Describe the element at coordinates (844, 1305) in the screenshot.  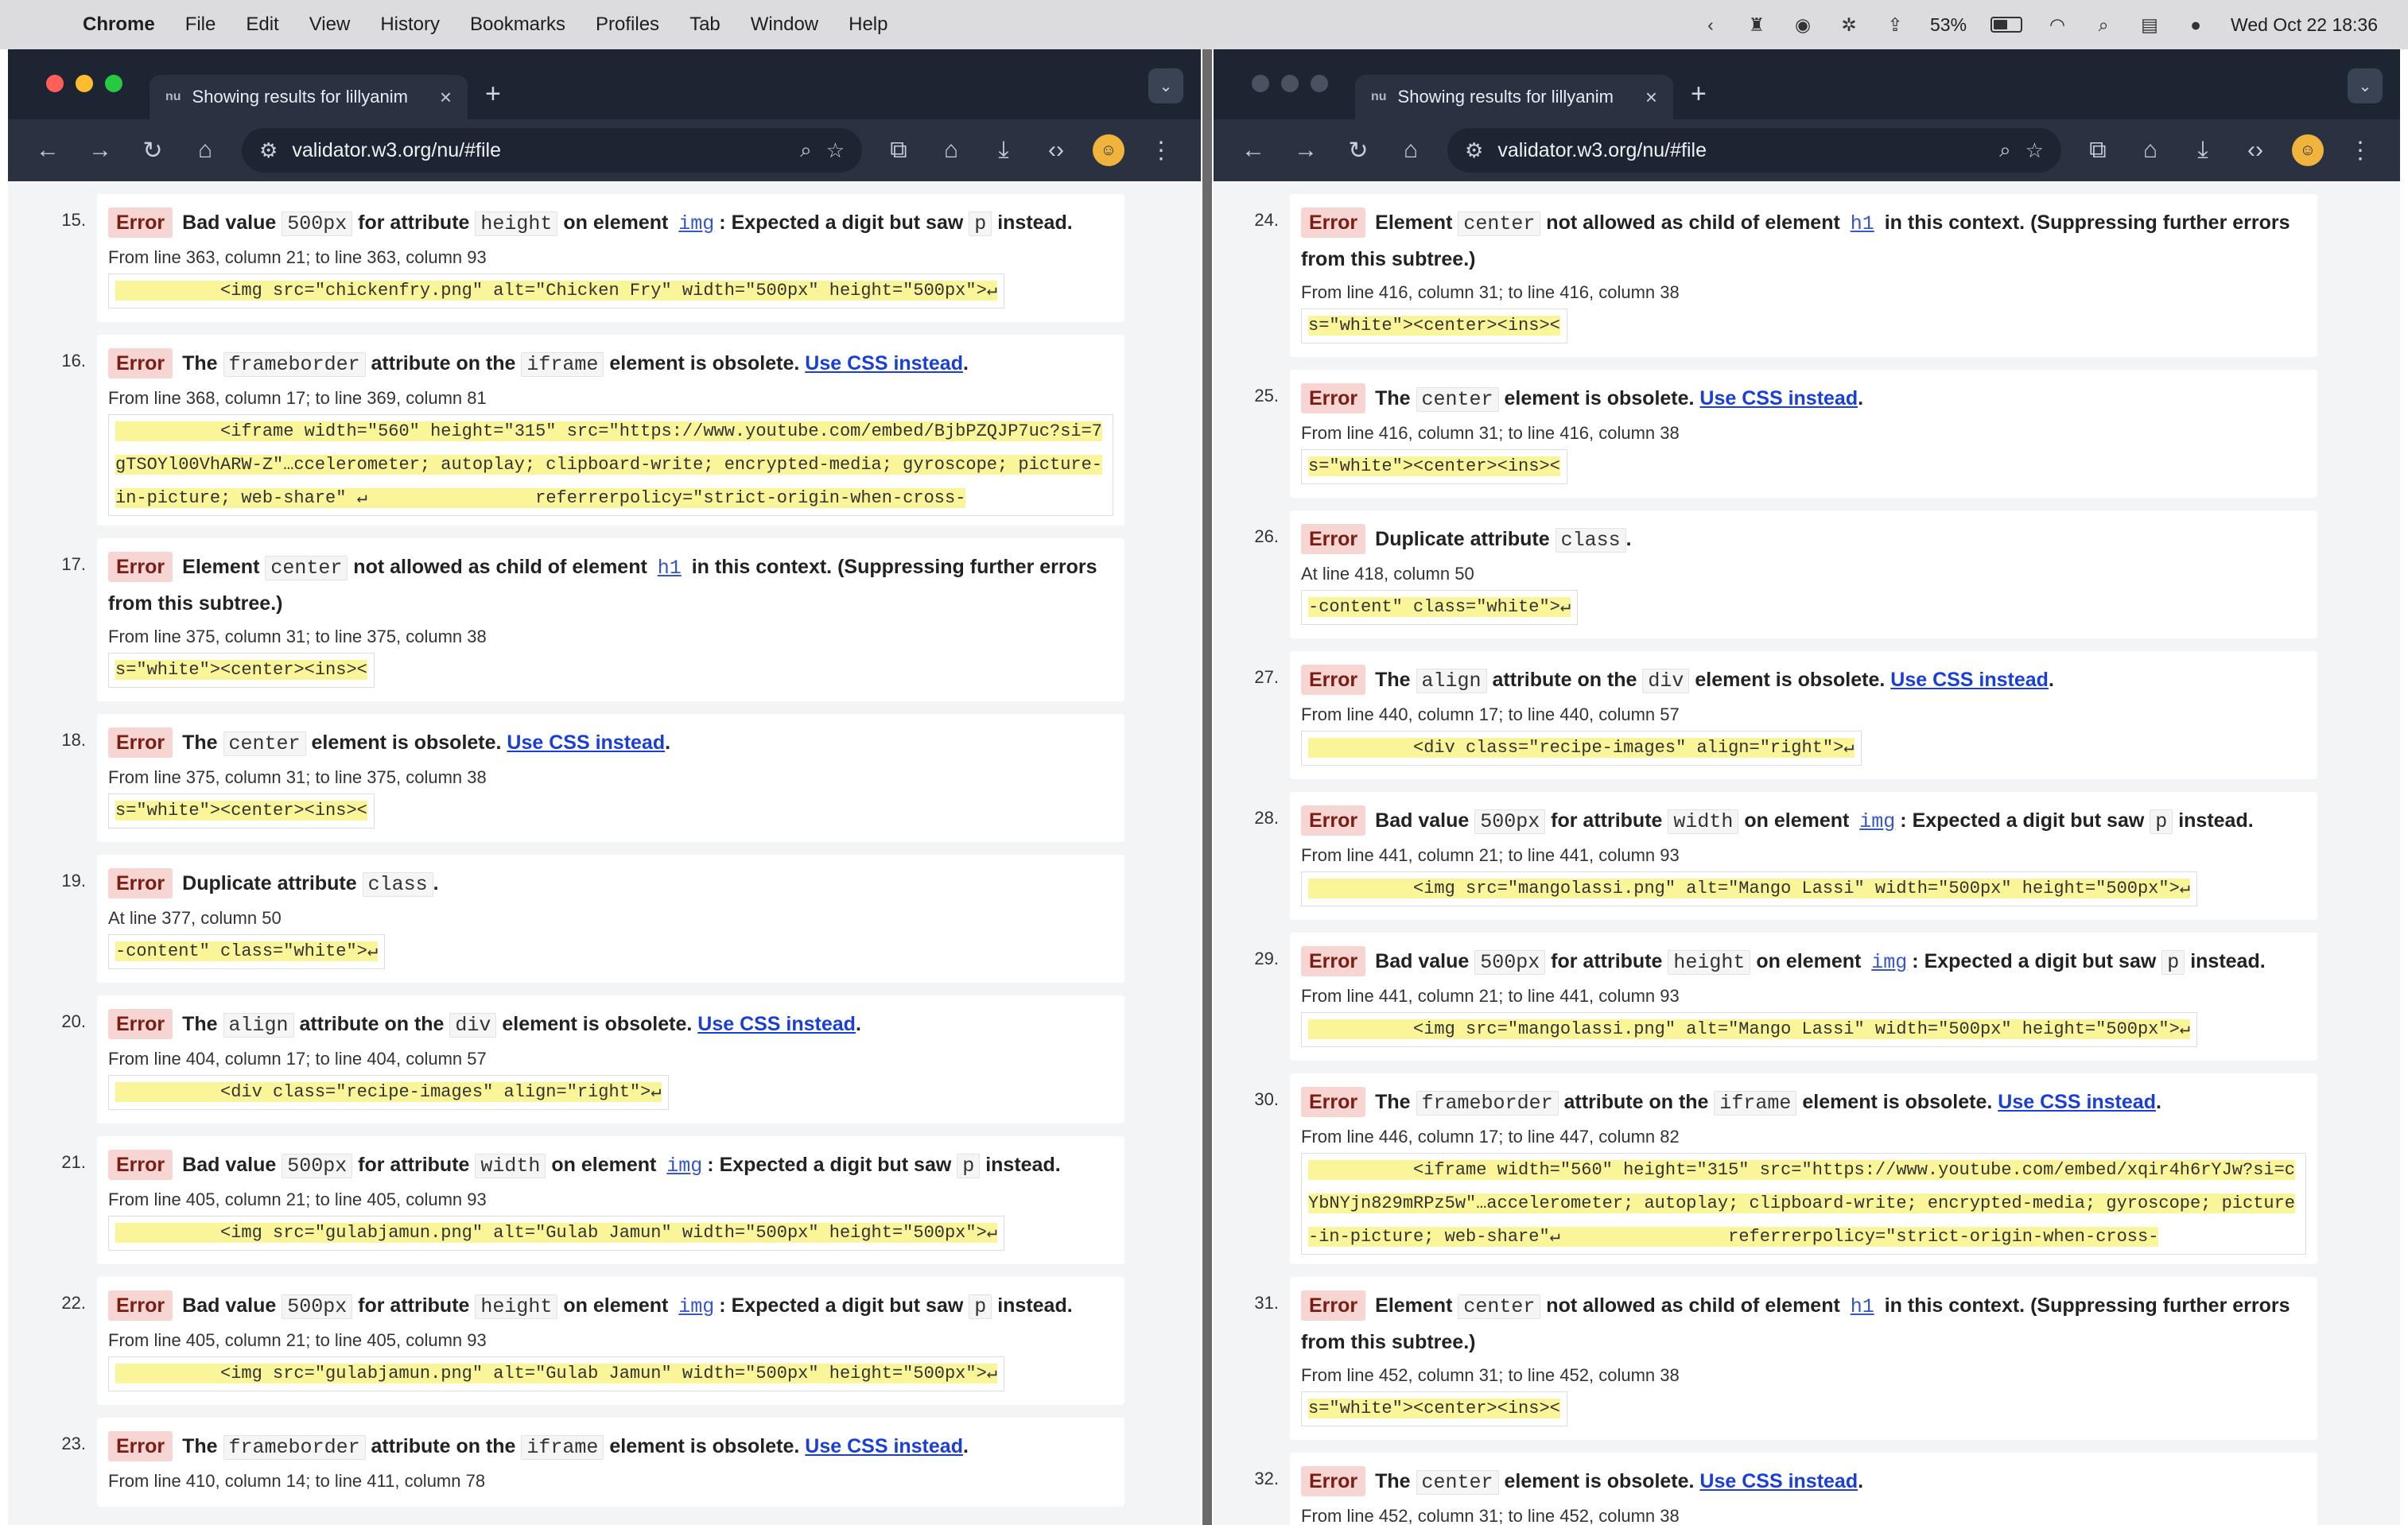
I see `message-fragment: : Expected a digit but saw` at that location.